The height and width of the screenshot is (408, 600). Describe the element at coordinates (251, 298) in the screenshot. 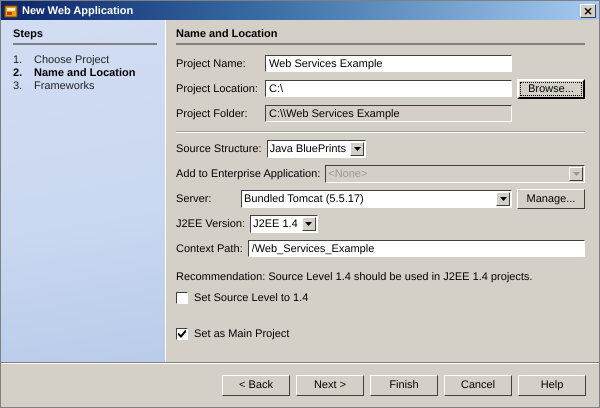

I see `checkbox-label: Set Source Level to 1.4` at that location.